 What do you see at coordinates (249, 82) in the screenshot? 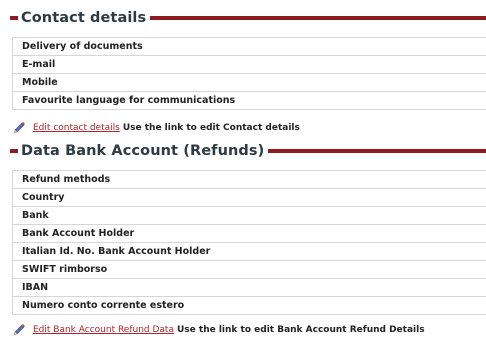
I see `field-mobile: Mobile` at bounding box center [249, 82].